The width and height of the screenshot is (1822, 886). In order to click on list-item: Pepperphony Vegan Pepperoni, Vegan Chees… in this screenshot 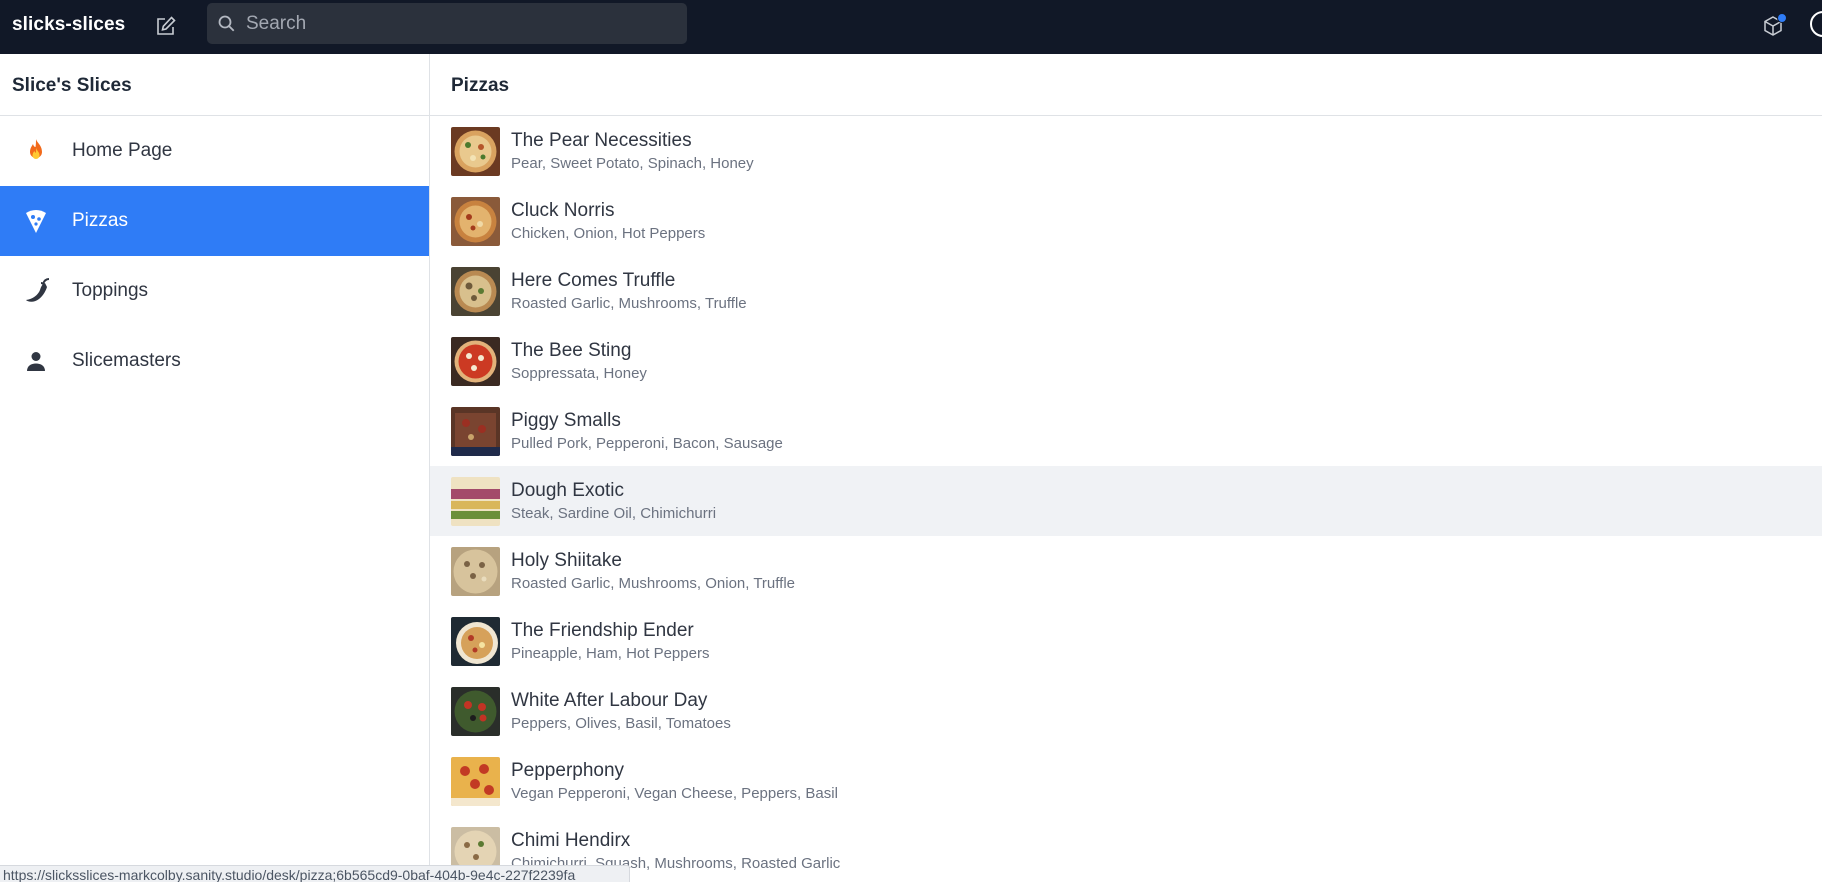, I will do `click(1126, 781)`.